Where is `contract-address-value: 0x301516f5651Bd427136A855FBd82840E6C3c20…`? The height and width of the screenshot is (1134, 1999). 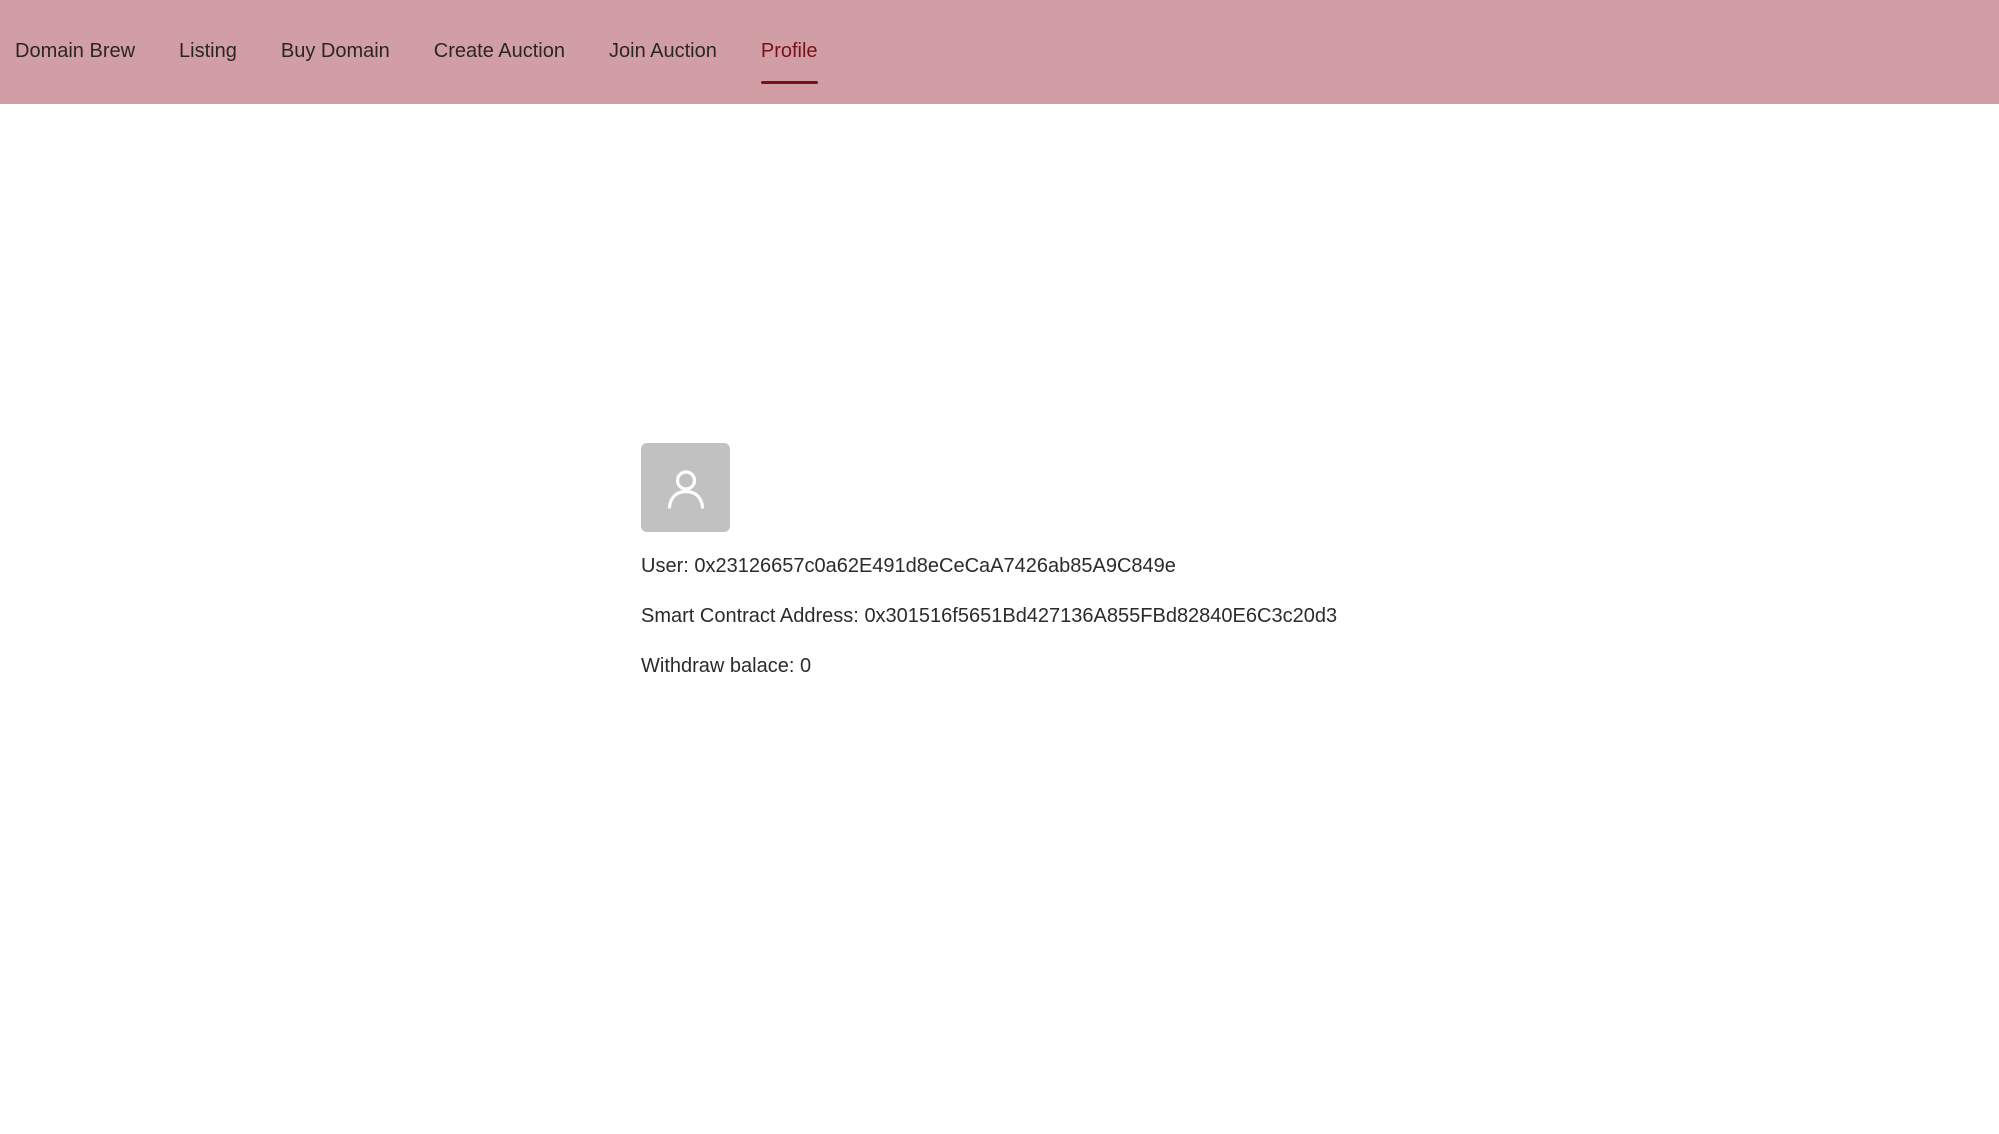
contract-address-value: 0x301516f5651Bd427136A855FBd82840E6C3c20… is located at coordinates (1101, 616).